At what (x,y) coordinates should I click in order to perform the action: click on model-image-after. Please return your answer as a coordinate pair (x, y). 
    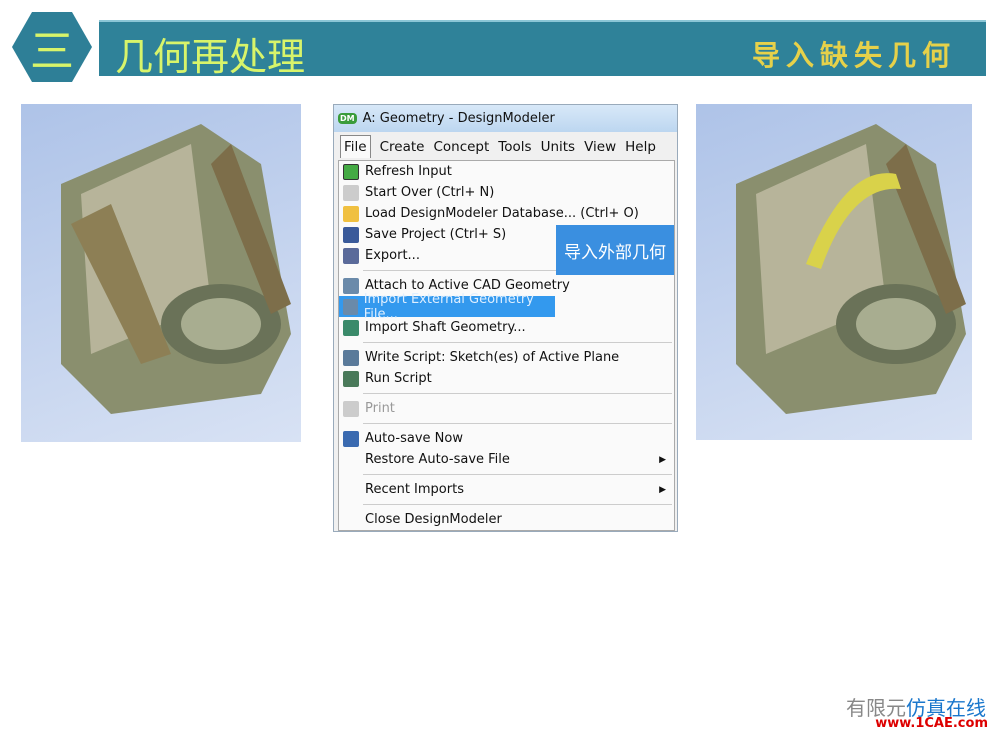
    Looking at the image, I should click on (834, 272).